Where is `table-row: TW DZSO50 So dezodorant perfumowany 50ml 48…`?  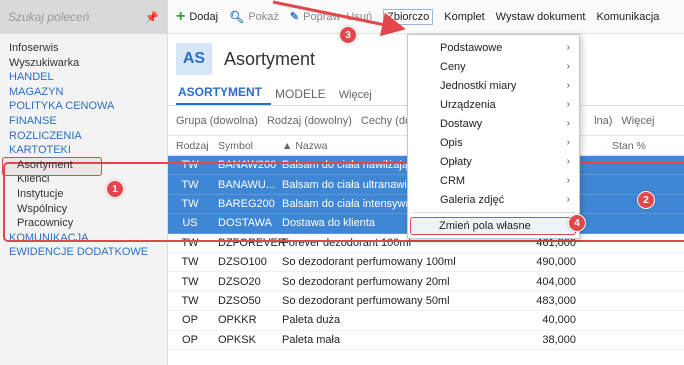
table-row: TW DZSO50 So dezodorant perfumowany 50ml 48… is located at coordinates (426, 302).